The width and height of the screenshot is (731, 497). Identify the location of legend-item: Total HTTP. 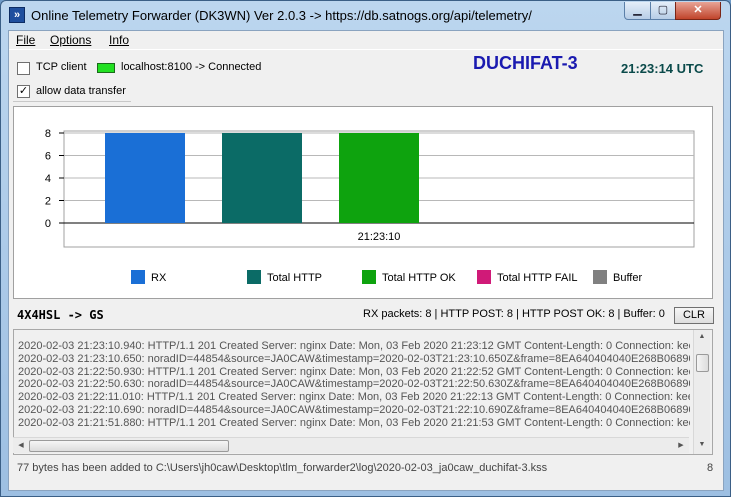
(284, 277).